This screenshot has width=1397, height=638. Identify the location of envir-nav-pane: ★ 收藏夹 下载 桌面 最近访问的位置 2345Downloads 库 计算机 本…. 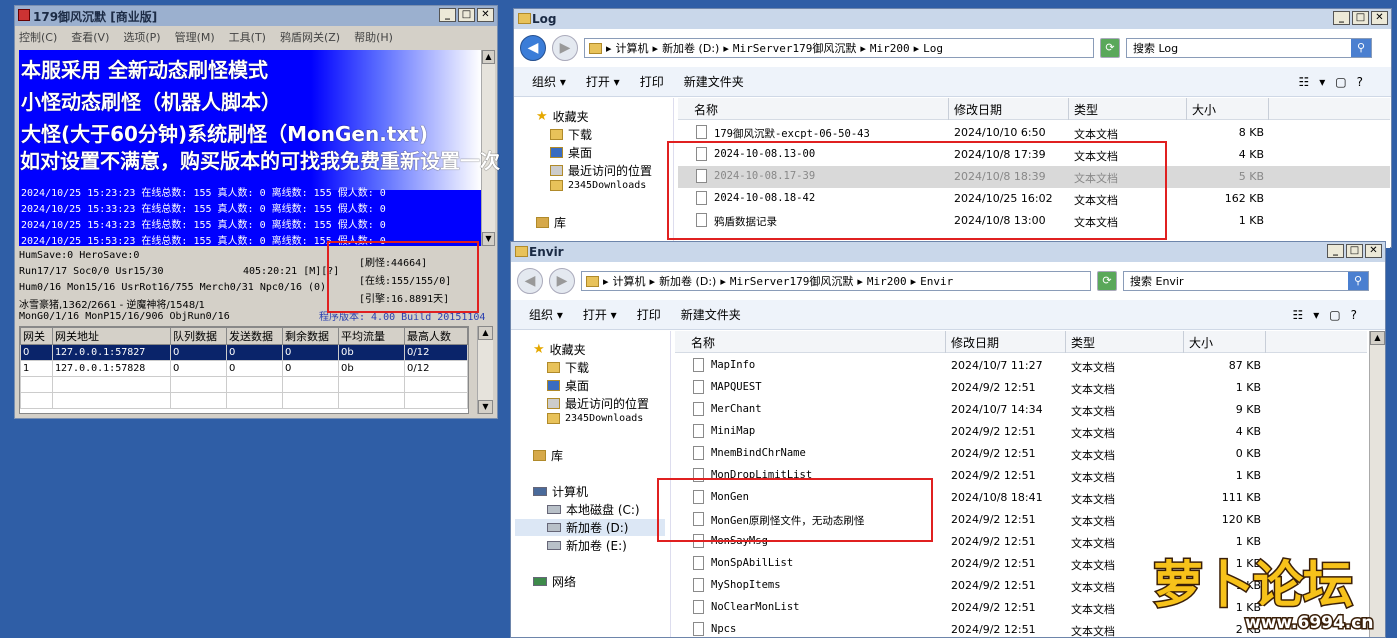
(591, 484).